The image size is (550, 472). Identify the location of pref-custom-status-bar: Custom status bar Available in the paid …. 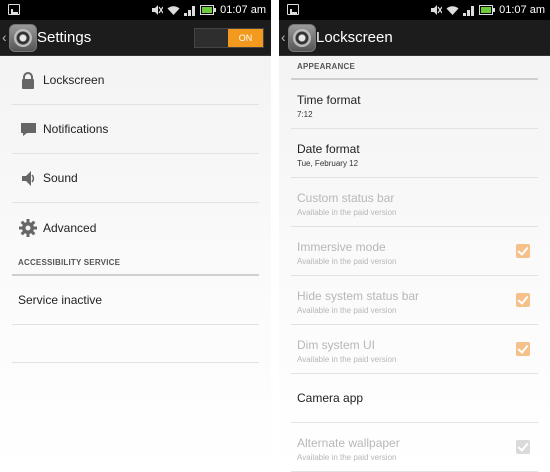
(414, 202).